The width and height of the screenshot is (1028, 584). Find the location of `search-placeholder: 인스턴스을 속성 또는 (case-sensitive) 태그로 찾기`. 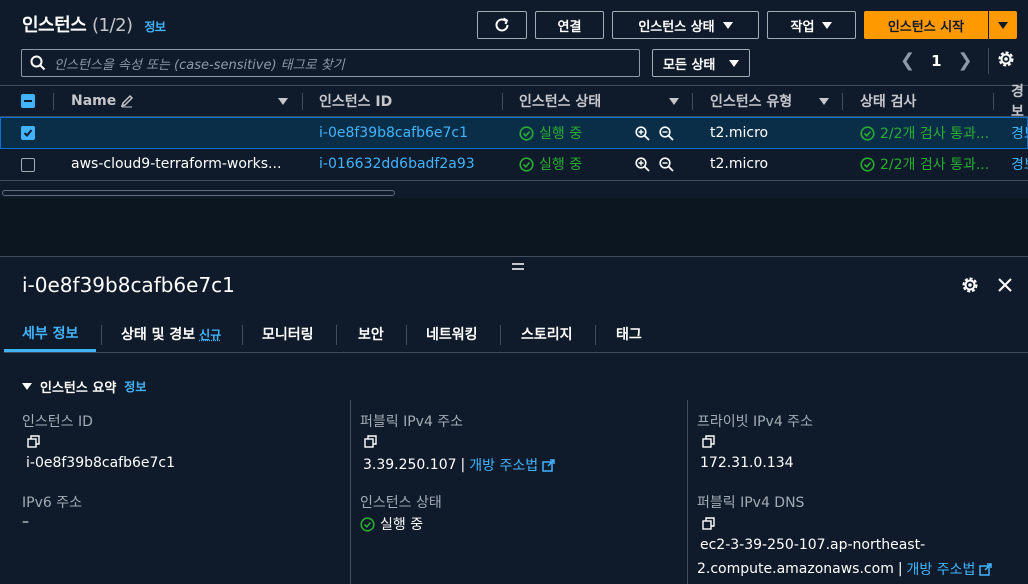

search-placeholder: 인스턴스을 속성 또는 (case-sensitive) 태그로 찾기 is located at coordinates (199, 65).